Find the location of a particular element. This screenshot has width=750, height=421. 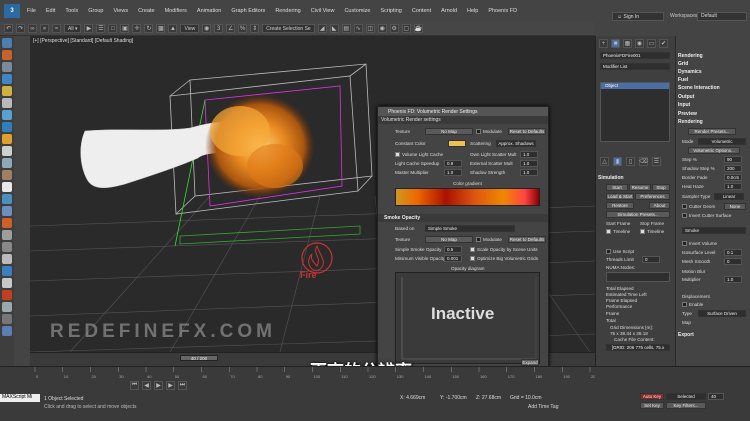

add-time-tag: Add Time Tag is located at coordinates (543, 407).